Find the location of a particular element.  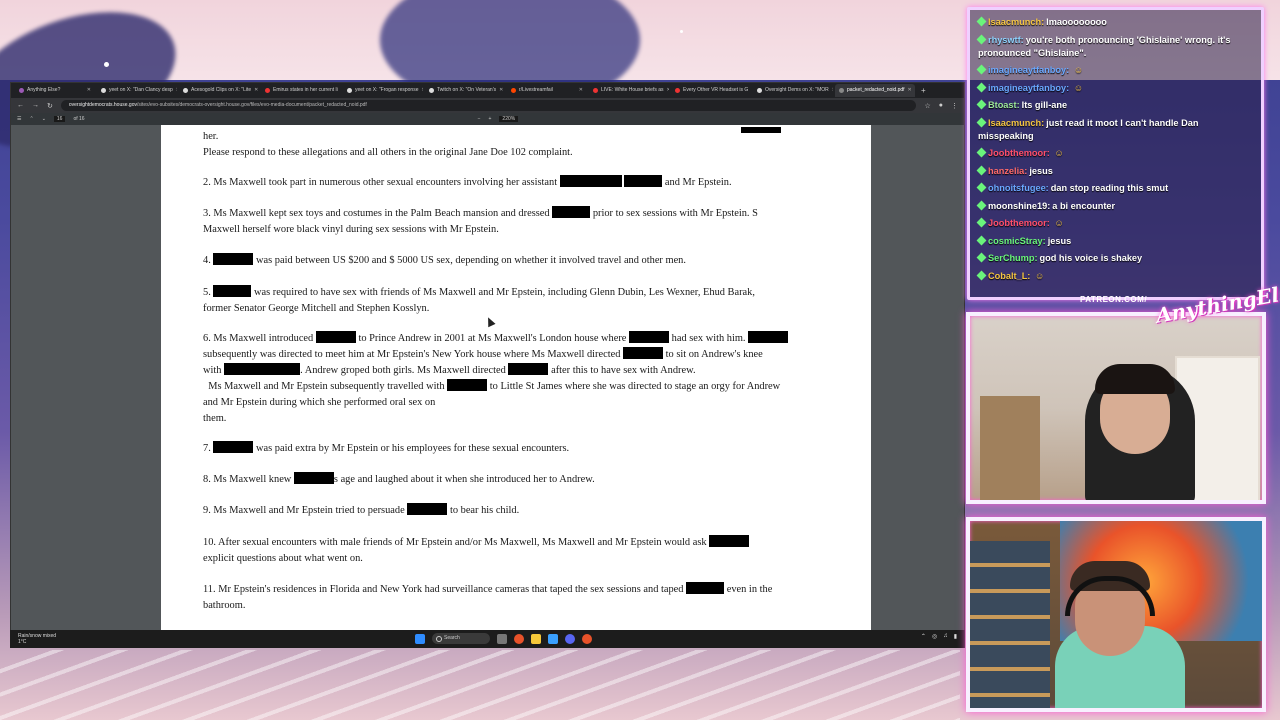

taskbar-search: Search is located at coordinates (461, 638).